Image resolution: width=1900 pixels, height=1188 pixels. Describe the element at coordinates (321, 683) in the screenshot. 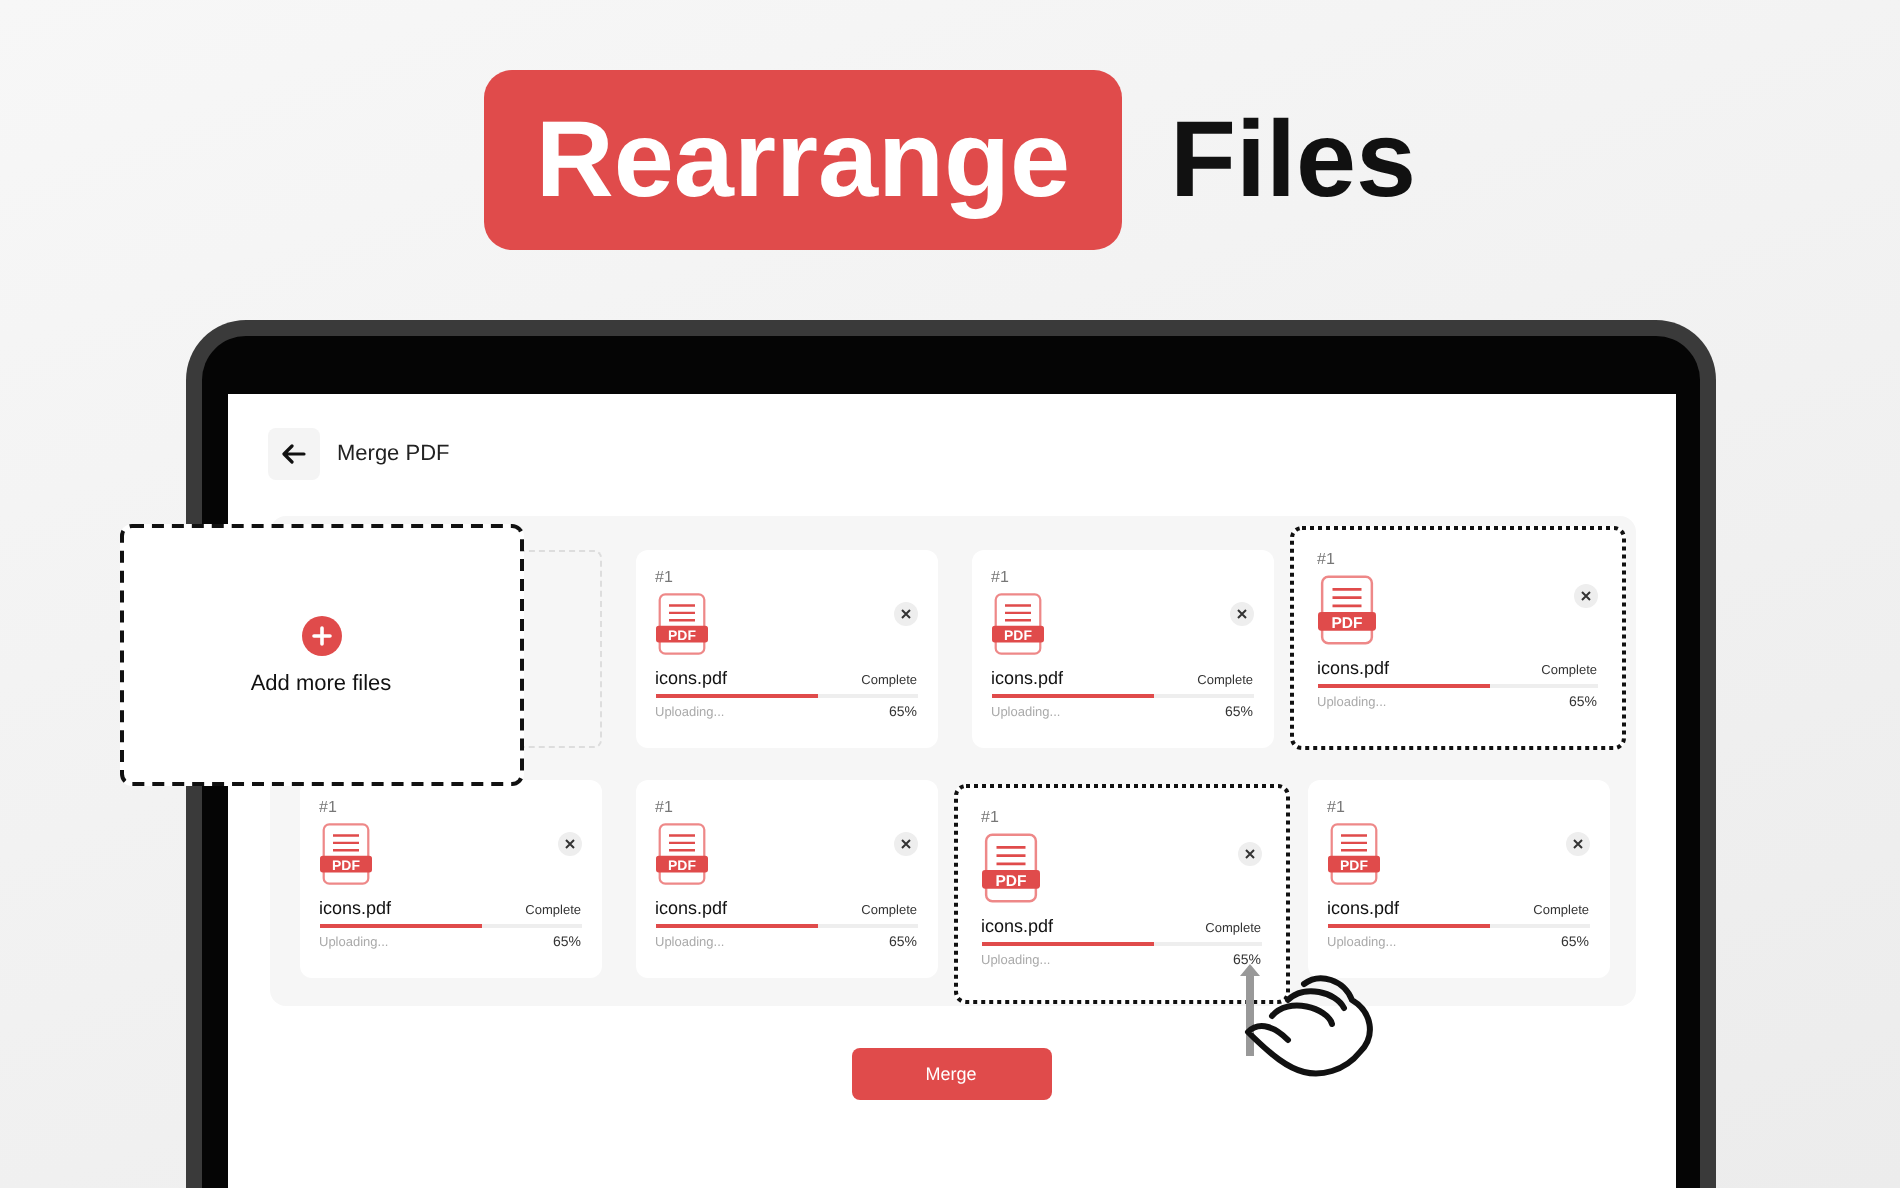

I see `add-files-label: Add more files` at that location.